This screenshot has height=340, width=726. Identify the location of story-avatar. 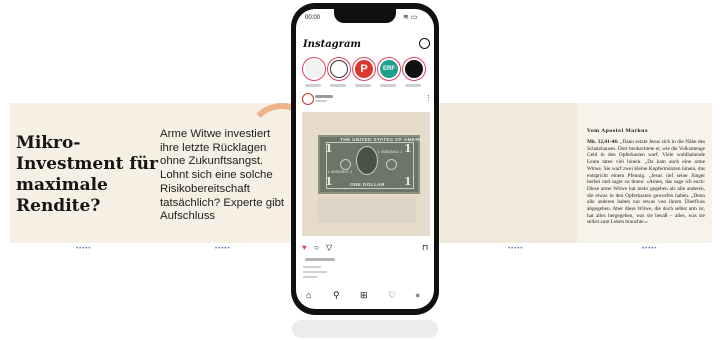
(314, 69).